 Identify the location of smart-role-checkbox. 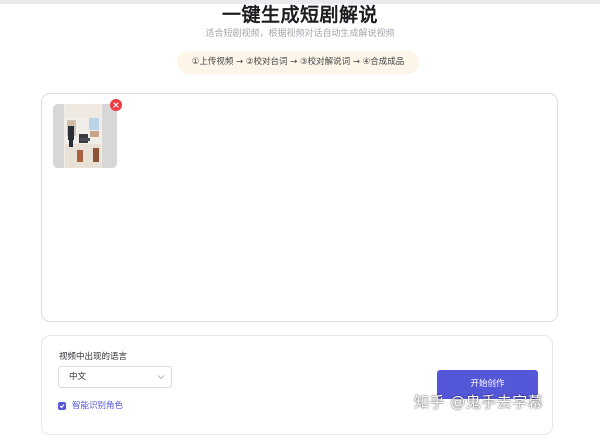
(62, 406).